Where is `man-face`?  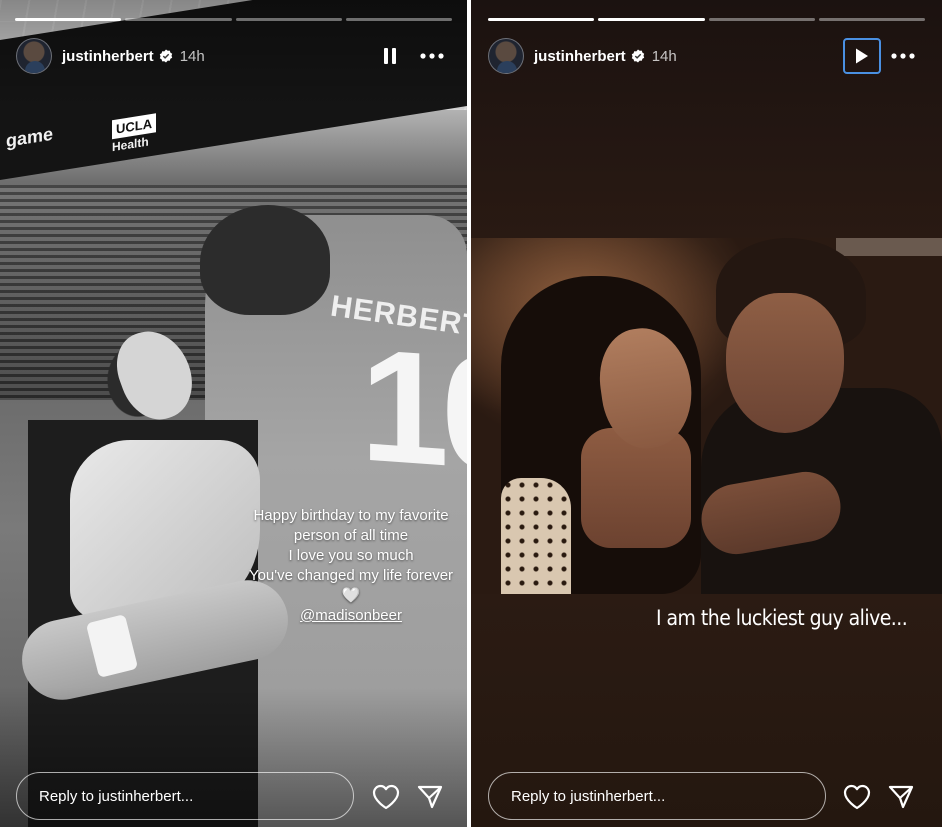 man-face is located at coordinates (785, 363).